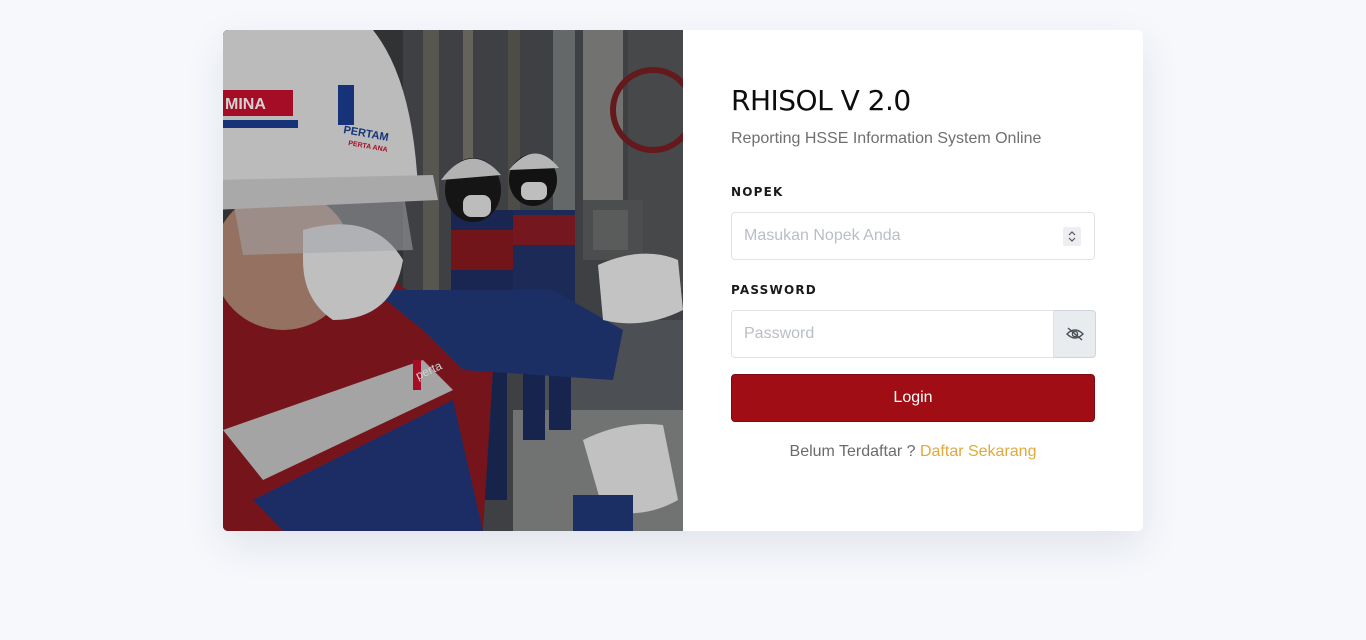 The image size is (1366, 640). I want to click on eye-slash-icon, so click(1074, 334).